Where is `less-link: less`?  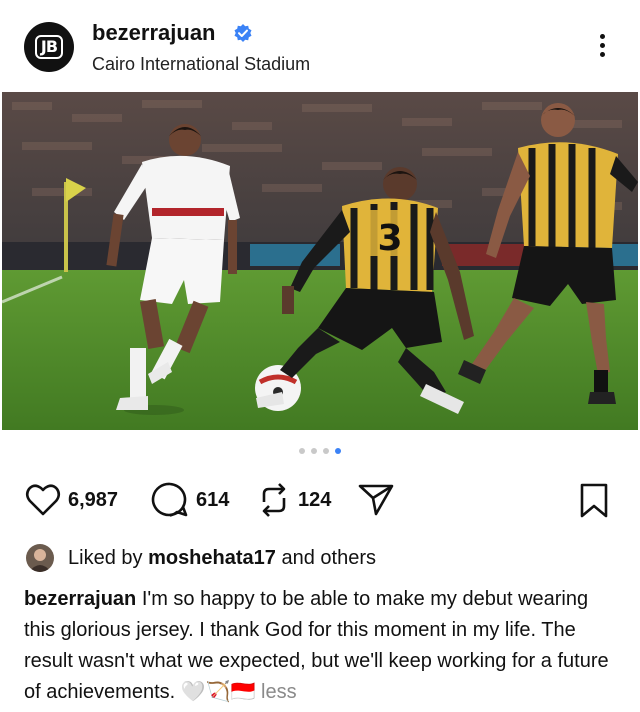
less-link: less is located at coordinates (279, 692).